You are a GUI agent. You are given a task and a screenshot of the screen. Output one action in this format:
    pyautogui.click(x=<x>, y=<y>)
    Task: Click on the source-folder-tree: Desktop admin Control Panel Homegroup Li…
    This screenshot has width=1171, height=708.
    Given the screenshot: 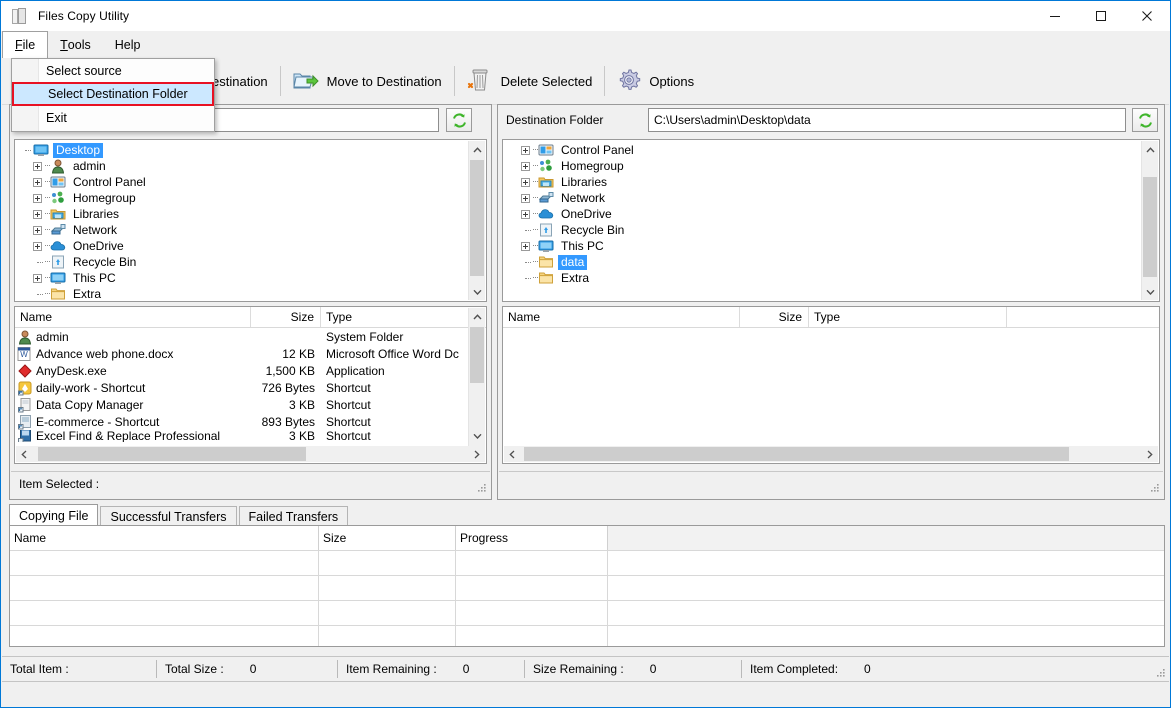 What is the action you would take?
    pyautogui.click(x=250, y=220)
    